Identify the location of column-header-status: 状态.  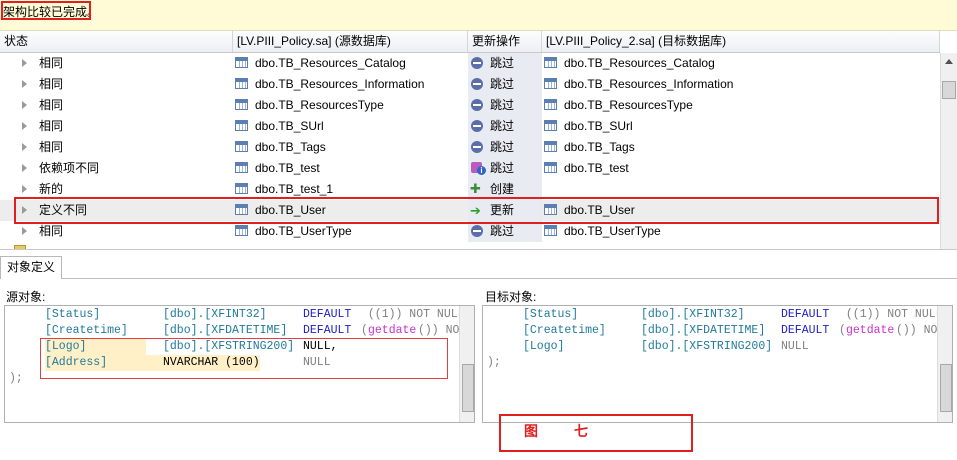
(116, 41).